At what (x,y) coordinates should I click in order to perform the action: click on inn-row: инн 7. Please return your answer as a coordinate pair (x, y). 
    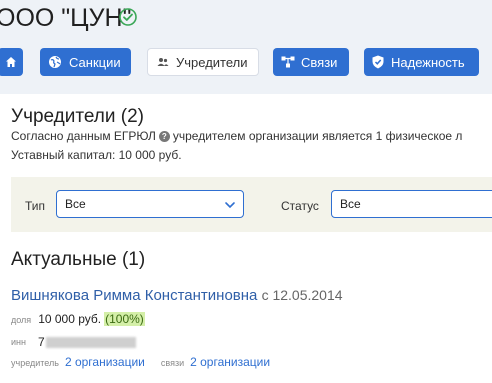
    Looking at the image, I should click on (73, 342).